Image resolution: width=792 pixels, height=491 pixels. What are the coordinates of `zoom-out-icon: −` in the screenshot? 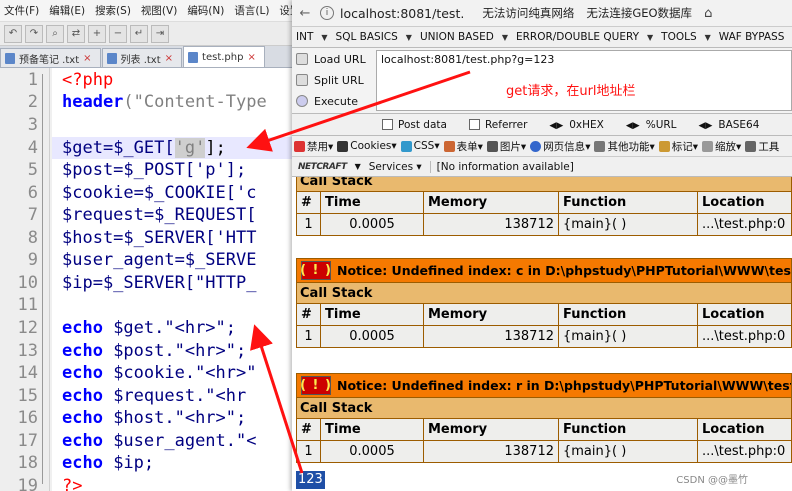 It's located at (118, 33).